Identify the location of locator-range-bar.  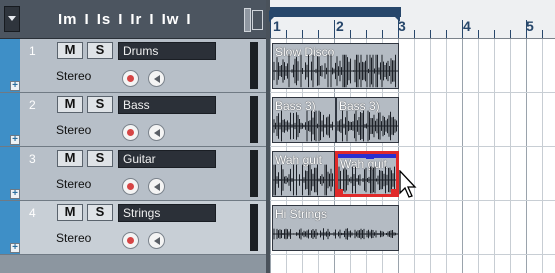
(335, 14).